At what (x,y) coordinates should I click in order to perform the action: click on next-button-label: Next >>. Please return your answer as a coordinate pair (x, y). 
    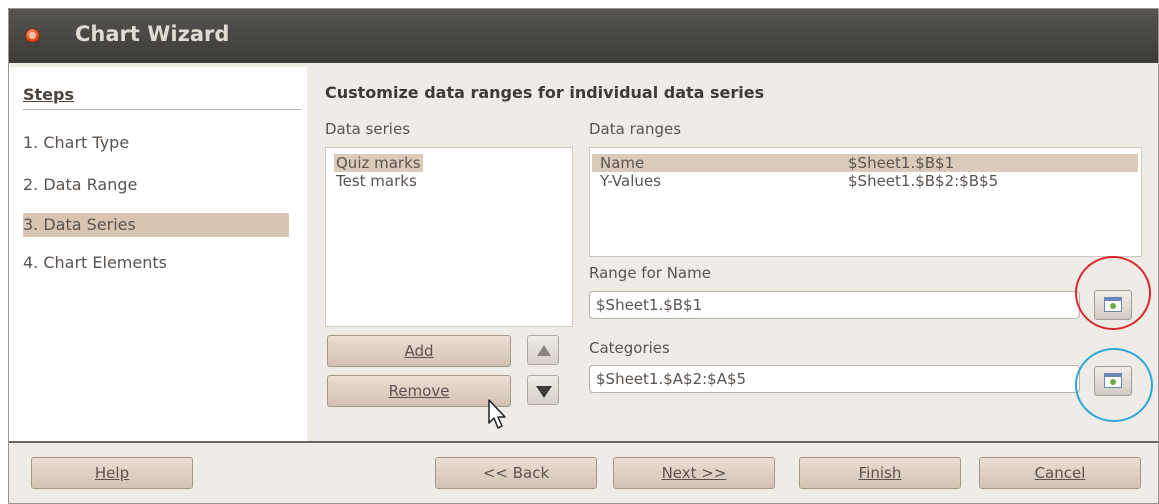
    Looking at the image, I should click on (694, 473).